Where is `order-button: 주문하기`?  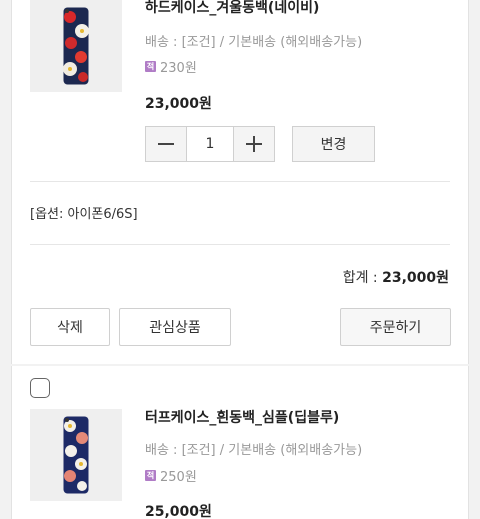
order-button: 주문하기 is located at coordinates (395, 327).